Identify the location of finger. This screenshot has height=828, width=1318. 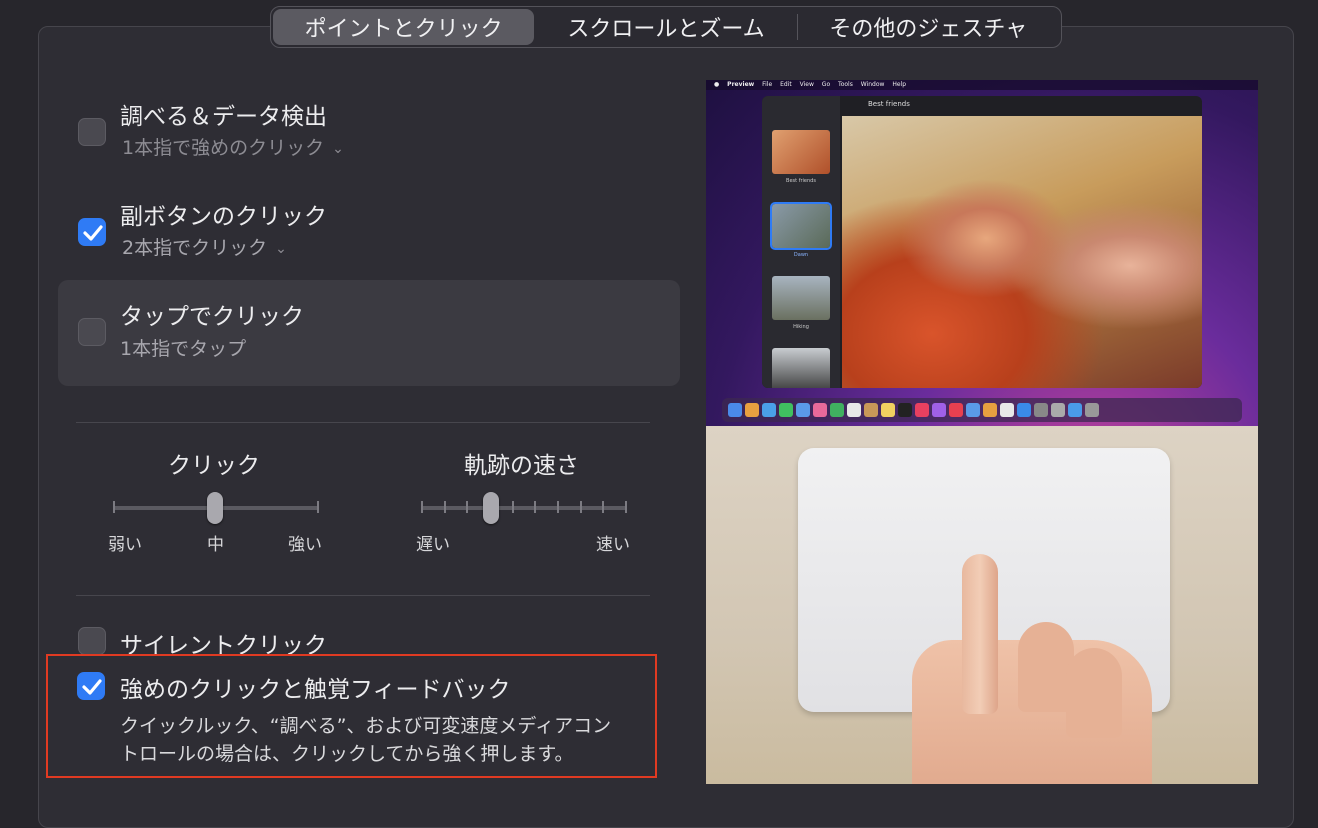
(980, 634).